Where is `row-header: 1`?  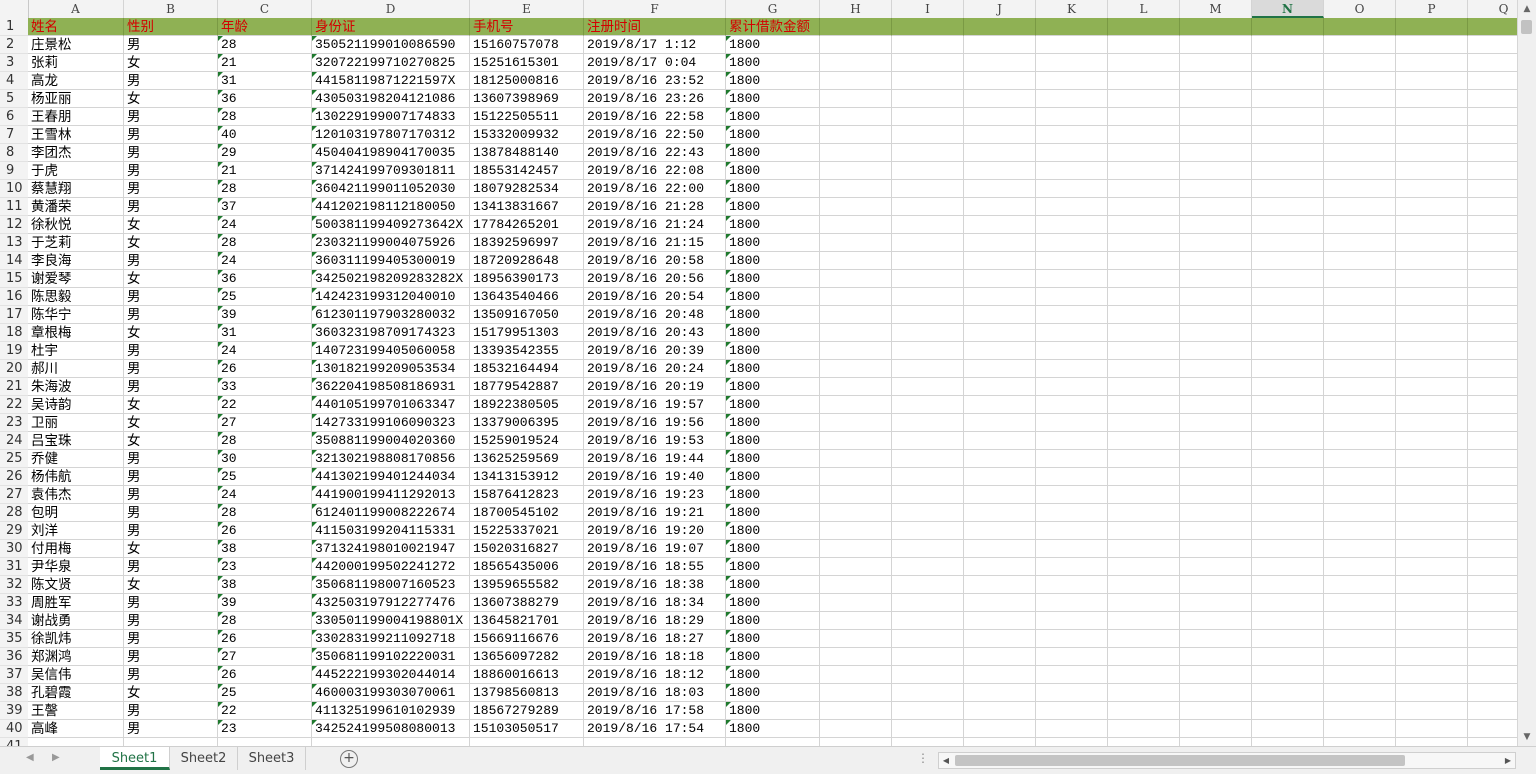
row-header: 1 is located at coordinates (14, 27).